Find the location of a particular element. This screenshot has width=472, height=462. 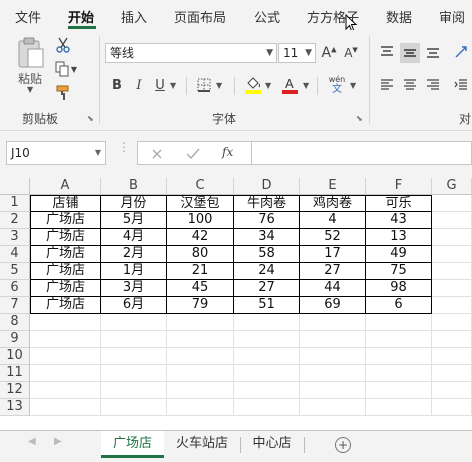

cell-f7: 6 is located at coordinates (399, 305).